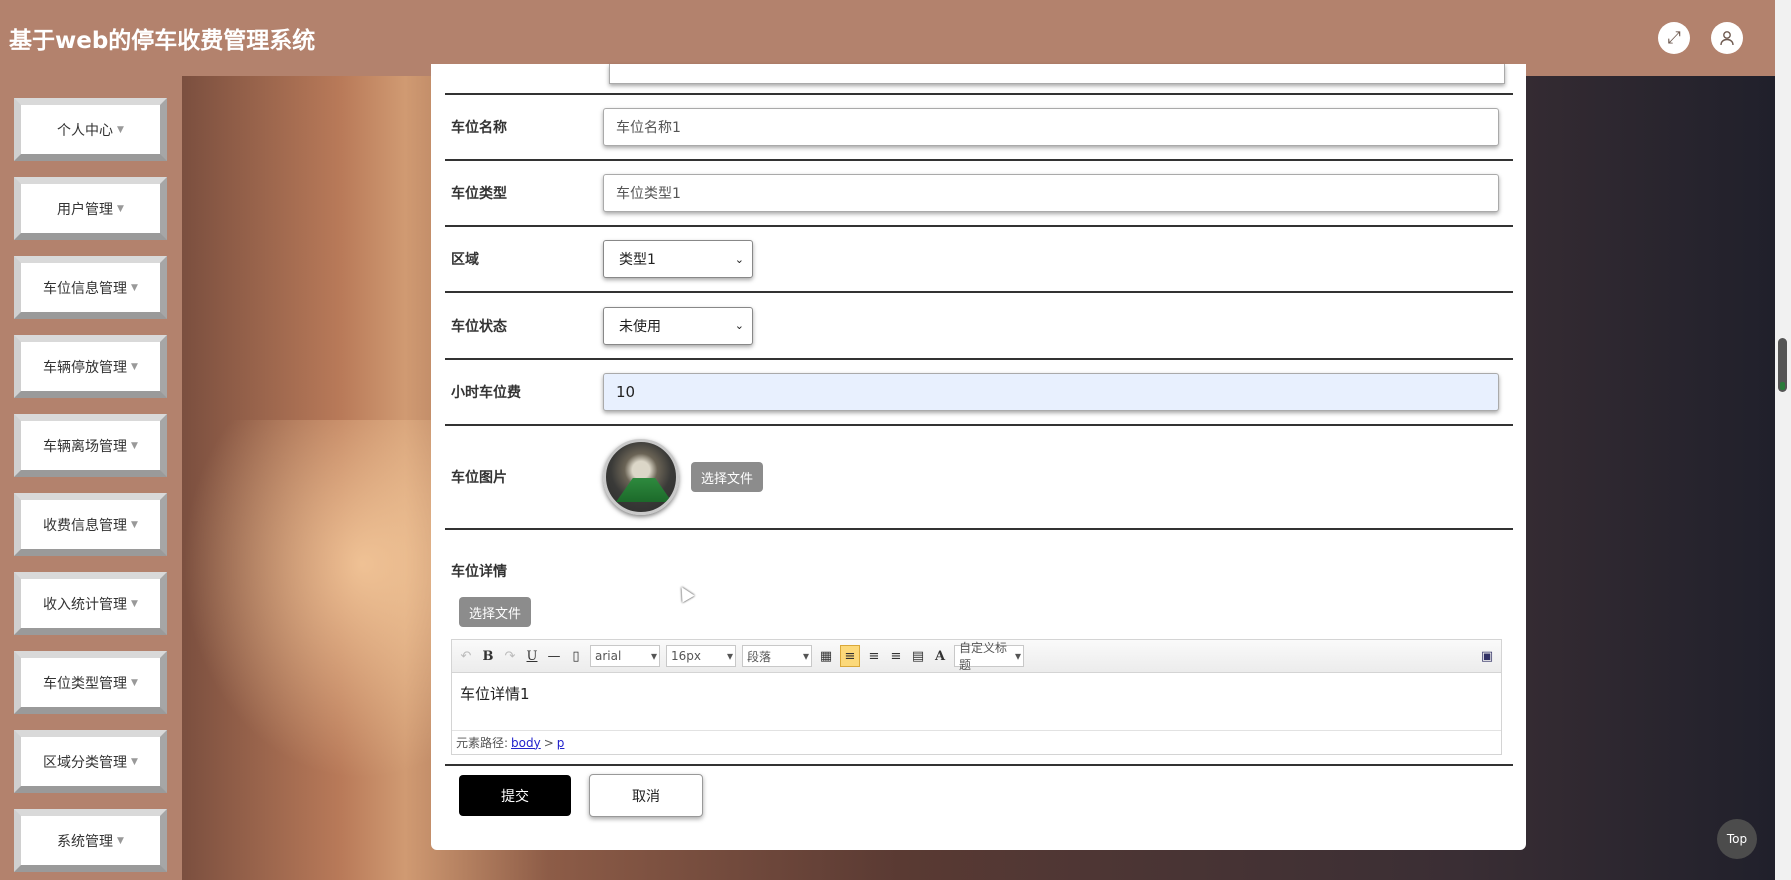 This screenshot has width=1791, height=880. I want to click on sidebar-item-label: 车位信息管理, so click(85, 288).